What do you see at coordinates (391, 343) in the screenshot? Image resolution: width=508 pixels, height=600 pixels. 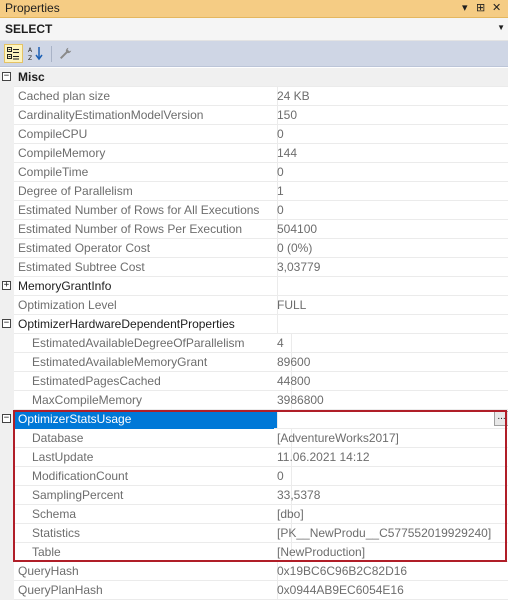 I see `property-value: 4` at bounding box center [391, 343].